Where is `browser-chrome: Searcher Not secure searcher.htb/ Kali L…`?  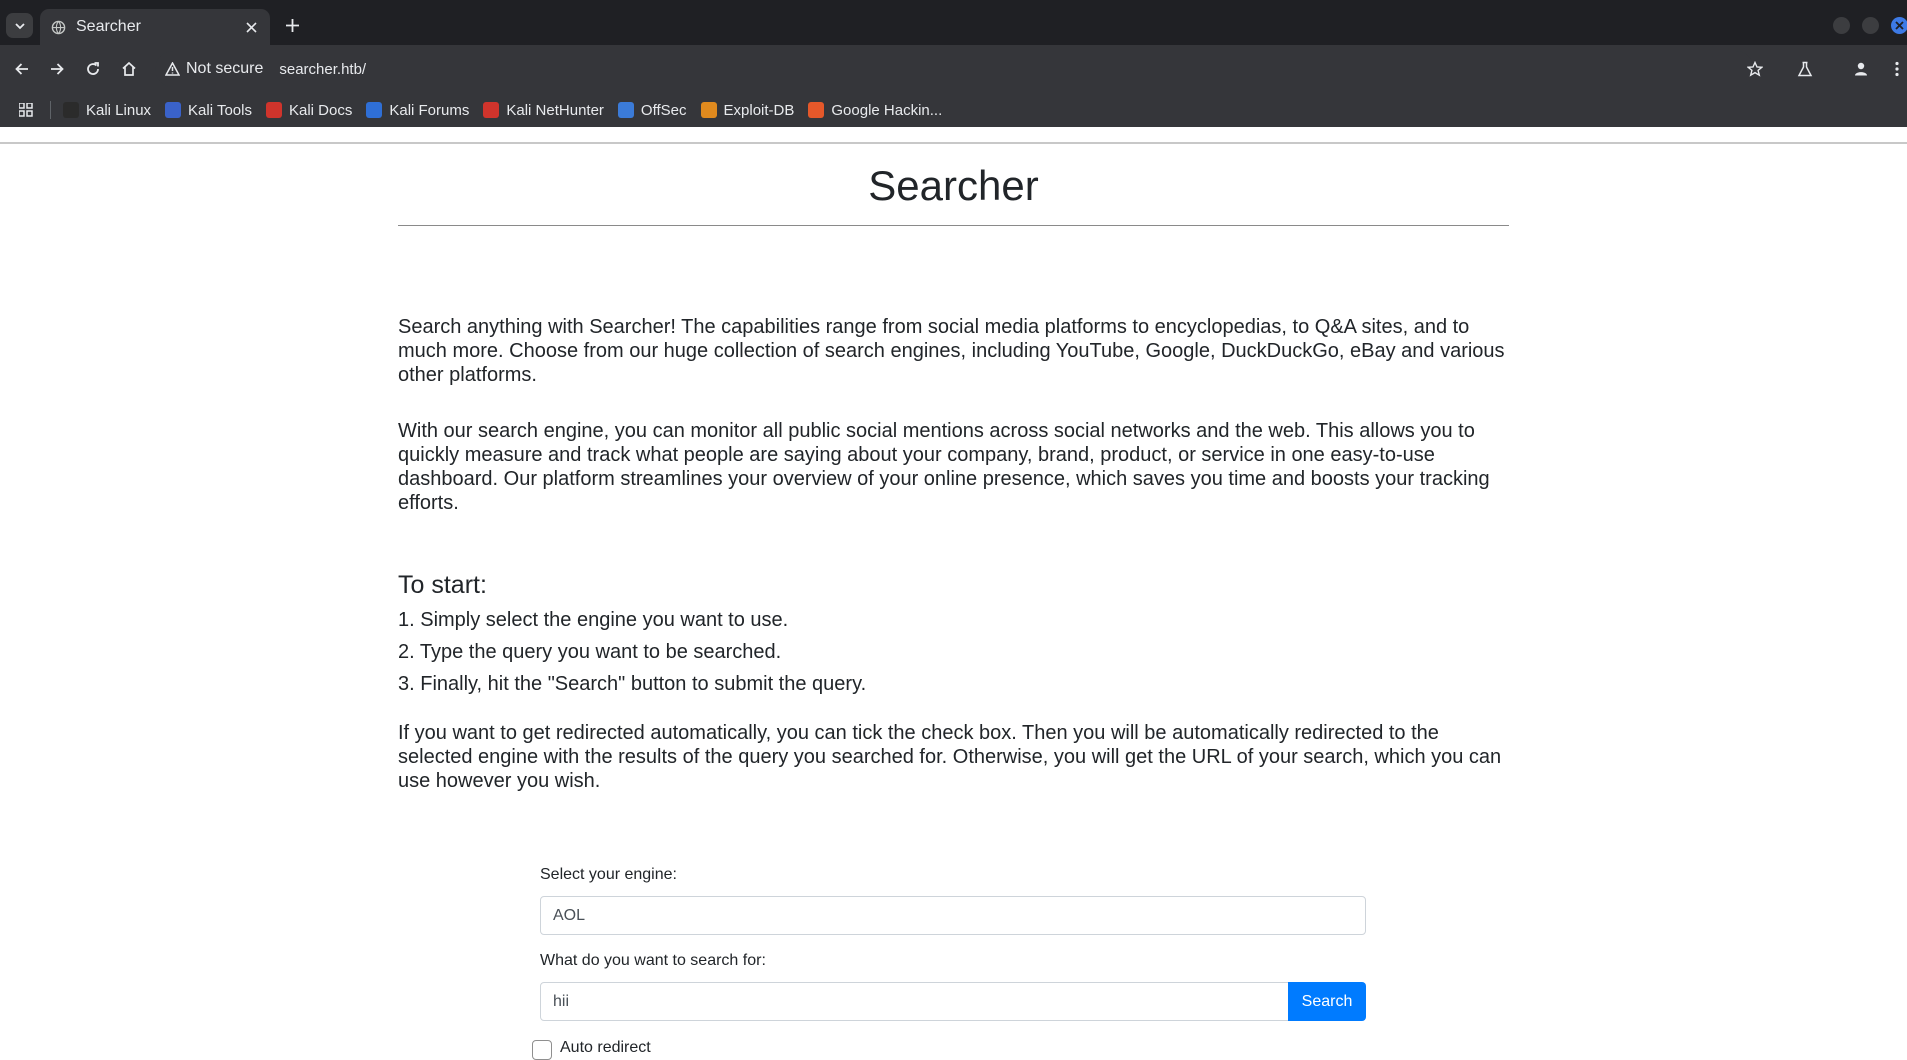
browser-chrome: Searcher Not secure searcher.htb/ Kali L… is located at coordinates (953, 63).